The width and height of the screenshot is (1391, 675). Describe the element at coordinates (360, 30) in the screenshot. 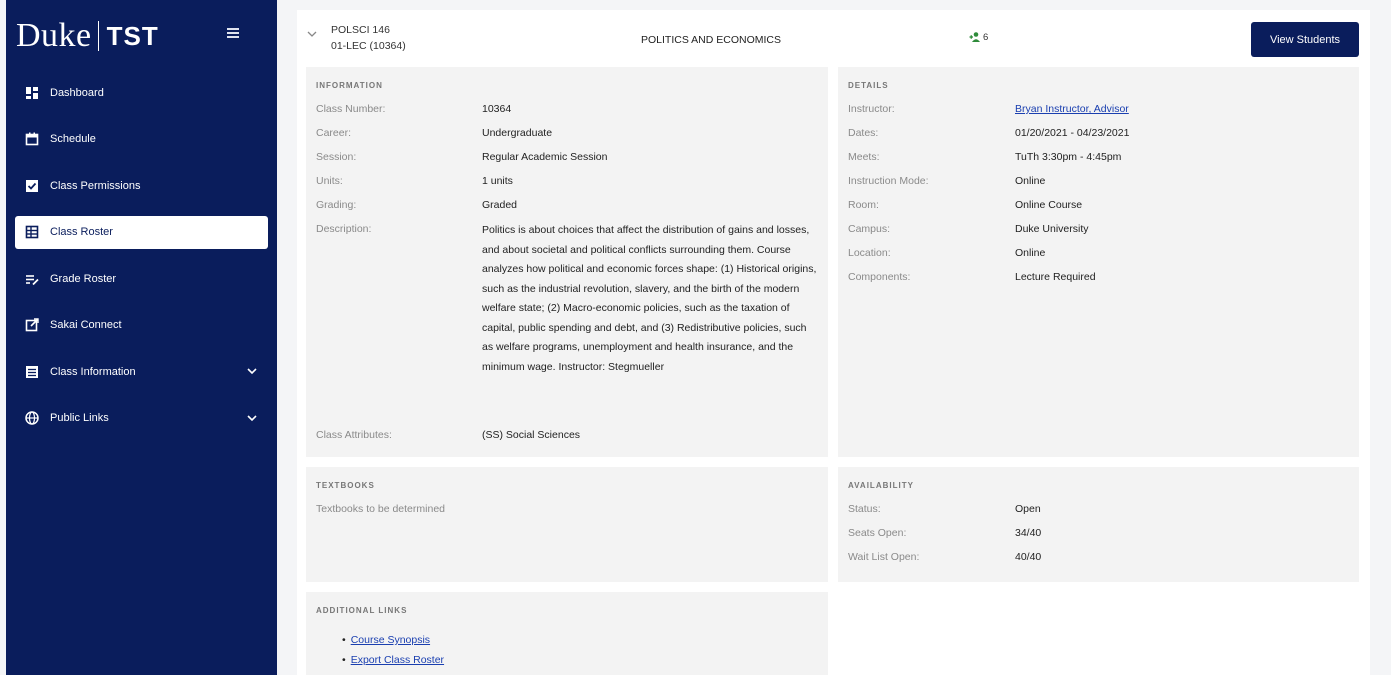

I see `course-number: POLSCI 146` at that location.